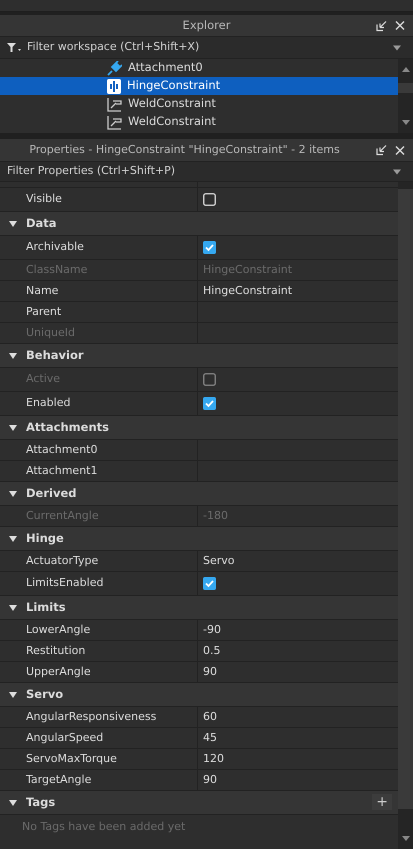 This screenshot has height=849, width=413. Describe the element at coordinates (62, 560) in the screenshot. I see `property-name: ActuatorType` at that location.